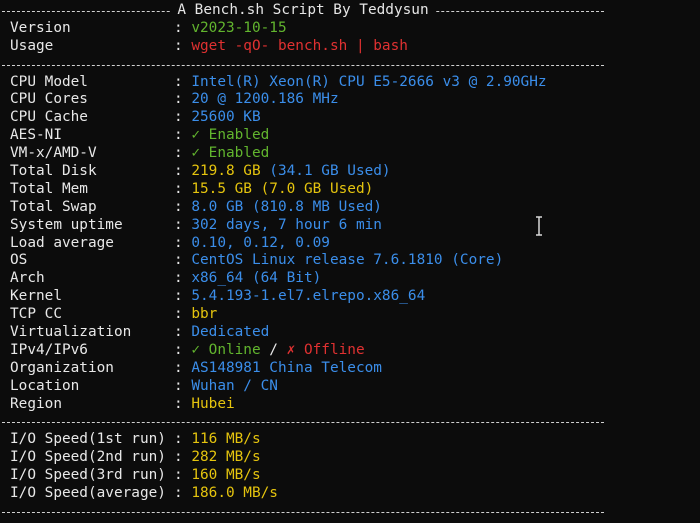 The image size is (700, 523). What do you see at coordinates (45, 385) in the screenshot?
I see `row-label: Location` at bounding box center [45, 385].